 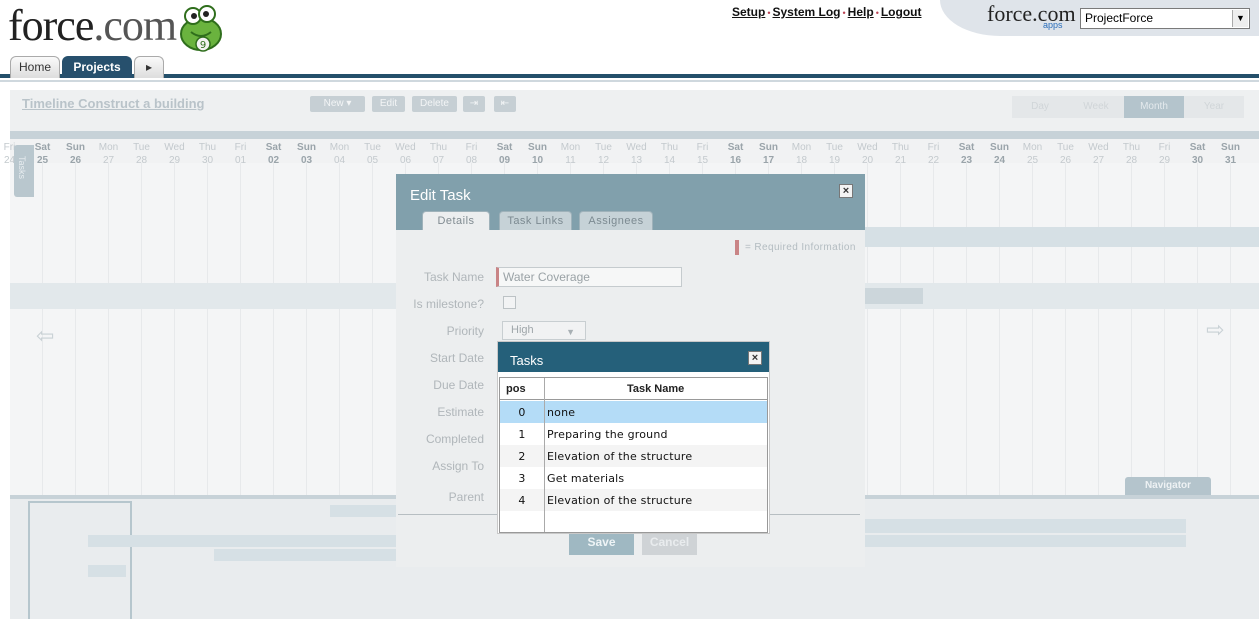 What do you see at coordinates (509, 302) in the screenshot?
I see `milestone-checkbox` at bounding box center [509, 302].